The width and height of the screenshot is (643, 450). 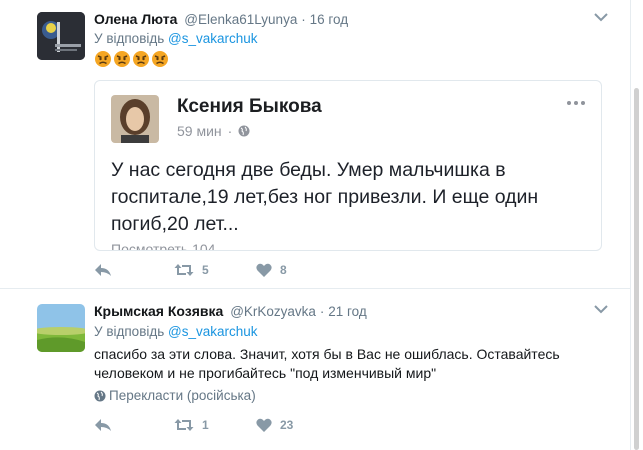 What do you see at coordinates (215, 425) in the screenshot?
I see `retweet-button: 1` at bounding box center [215, 425].